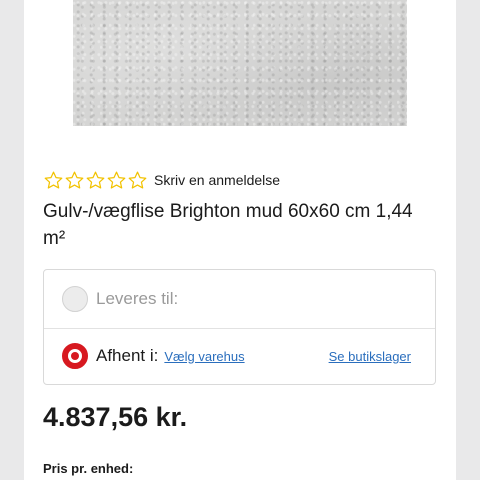 Image resolution: width=480 pixels, height=480 pixels. Describe the element at coordinates (239, 299) in the screenshot. I see `delivery-option: Leveres til:` at that location.